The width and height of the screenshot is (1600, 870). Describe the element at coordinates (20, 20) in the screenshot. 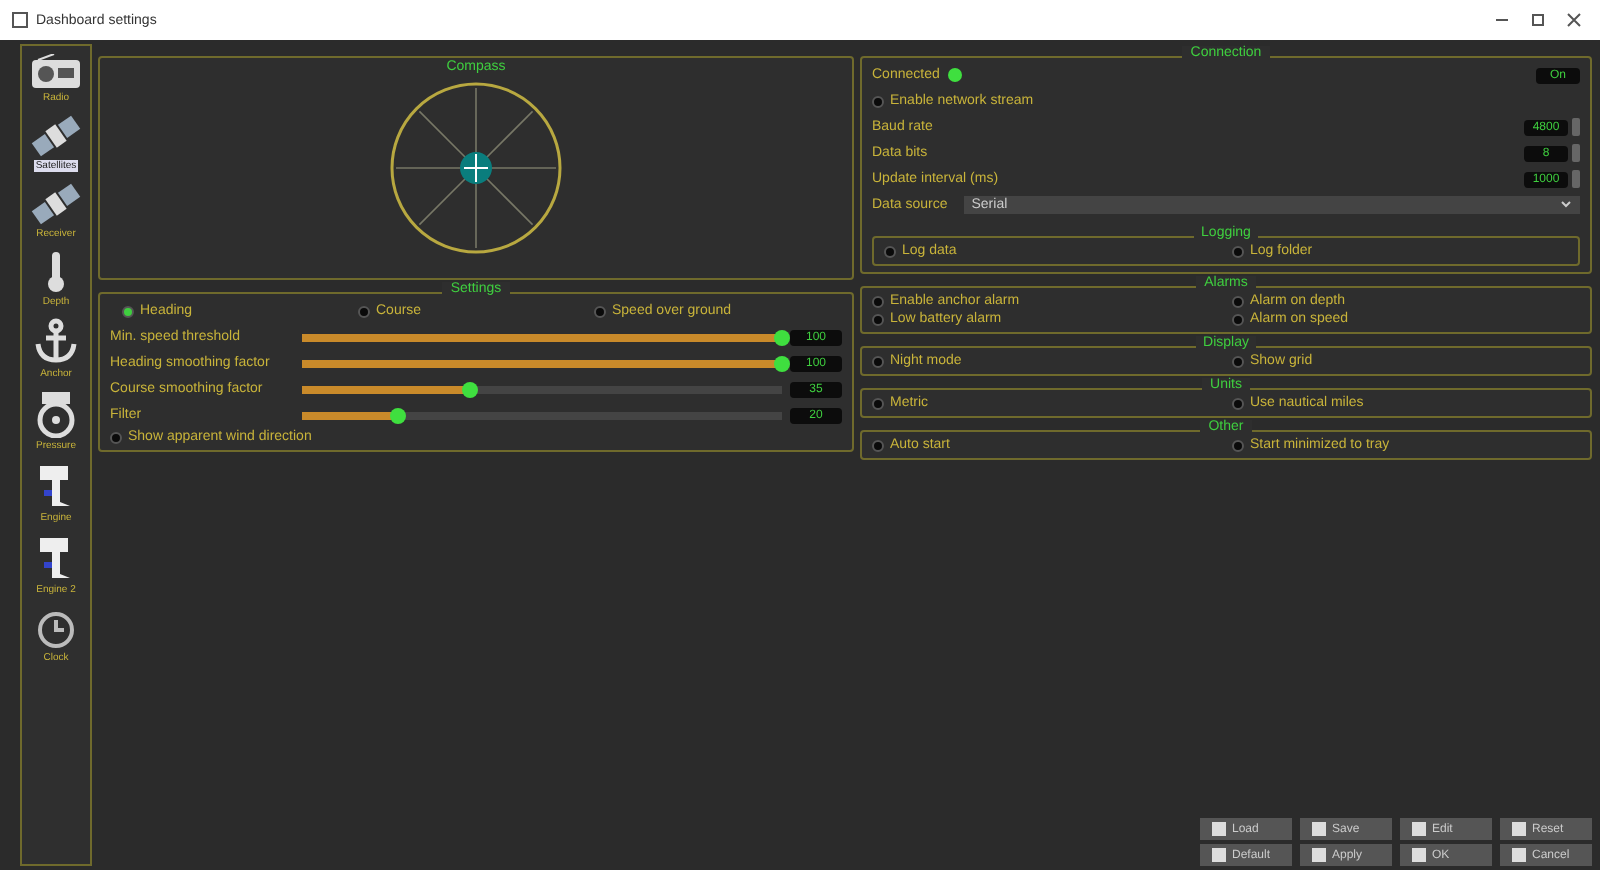

I see `app-icon` at that location.